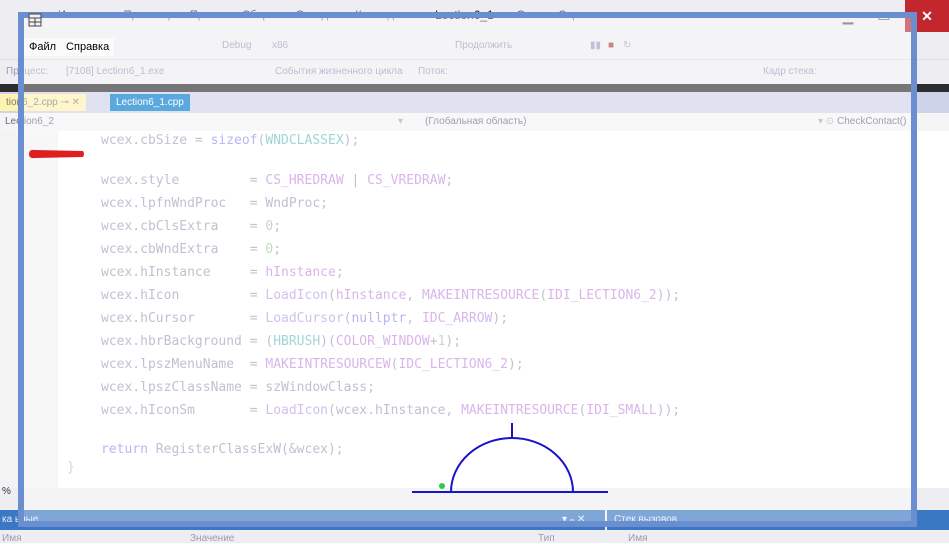  What do you see at coordinates (11, 538) in the screenshot?
I see `column-header-name: Имя` at bounding box center [11, 538].